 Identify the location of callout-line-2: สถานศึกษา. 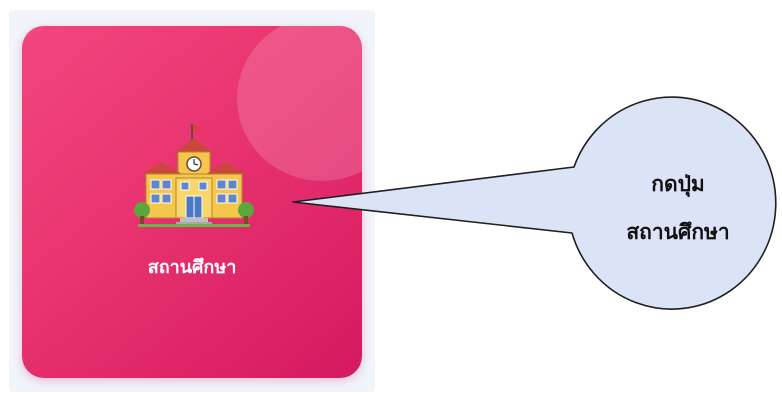
(678, 232).